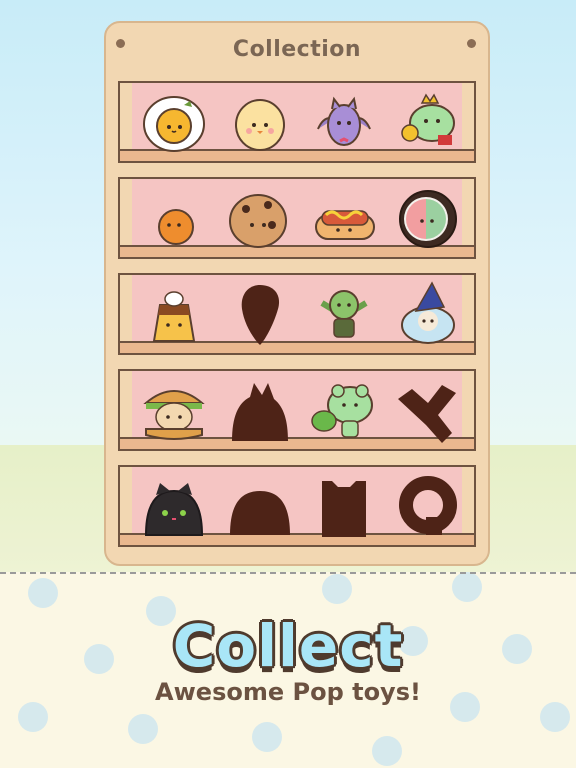  What do you see at coordinates (260, 218) in the screenshot?
I see `cookie-toy` at bounding box center [260, 218].